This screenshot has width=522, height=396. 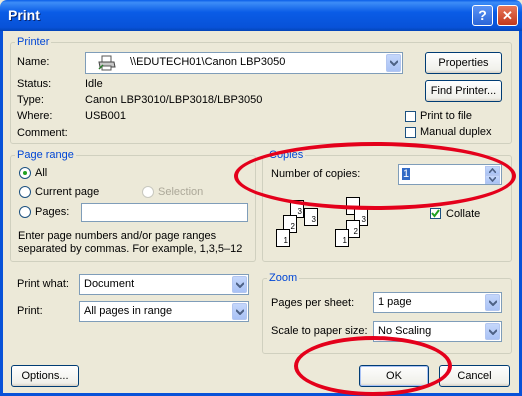 I want to click on pages-radio, so click(x=25, y=212).